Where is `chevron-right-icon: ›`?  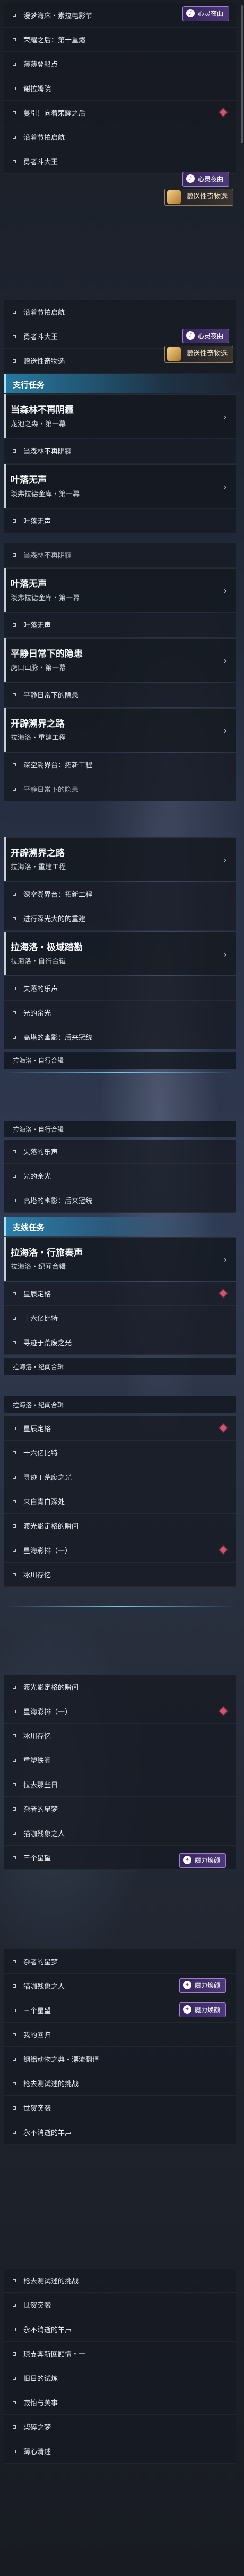
chevron-right-icon: › is located at coordinates (225, 591).